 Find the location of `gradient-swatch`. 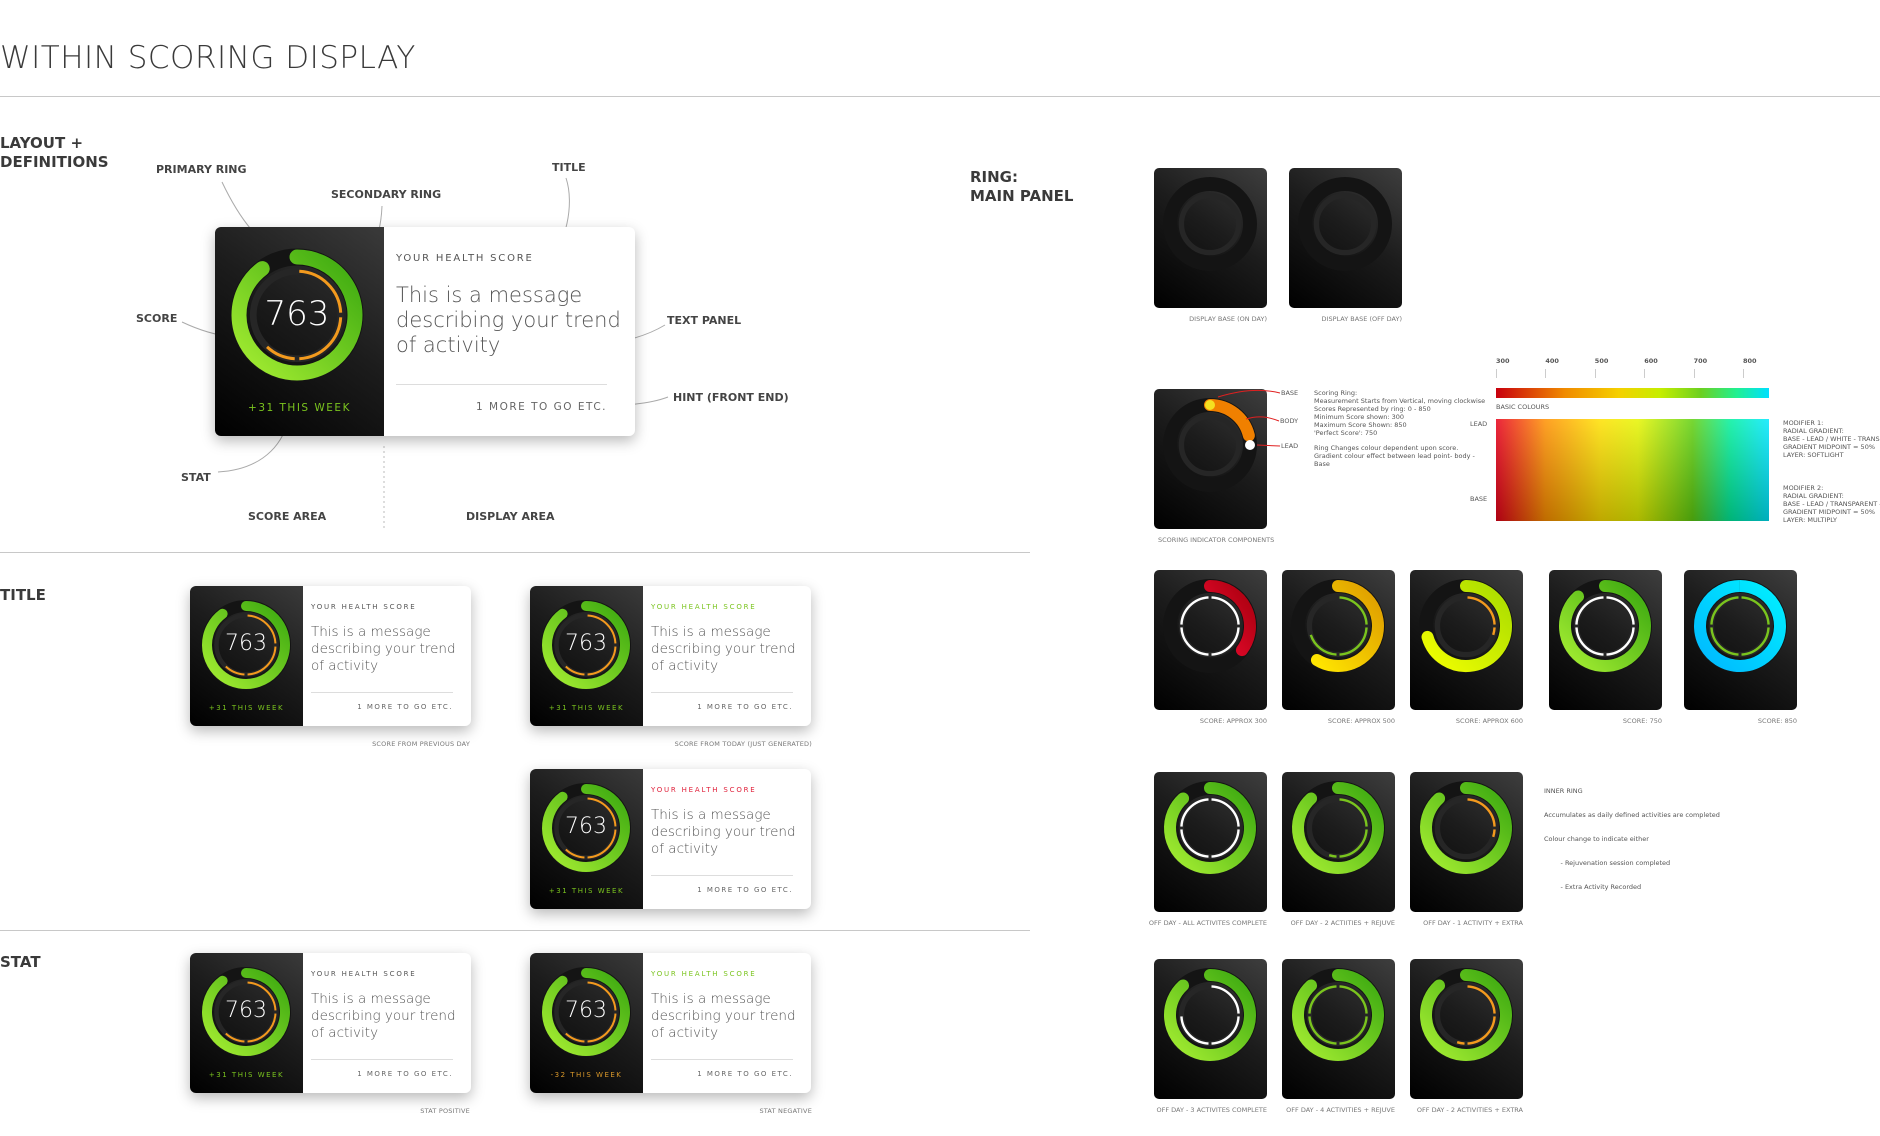

gradient-swatch is located at coordinates (1632, 470).